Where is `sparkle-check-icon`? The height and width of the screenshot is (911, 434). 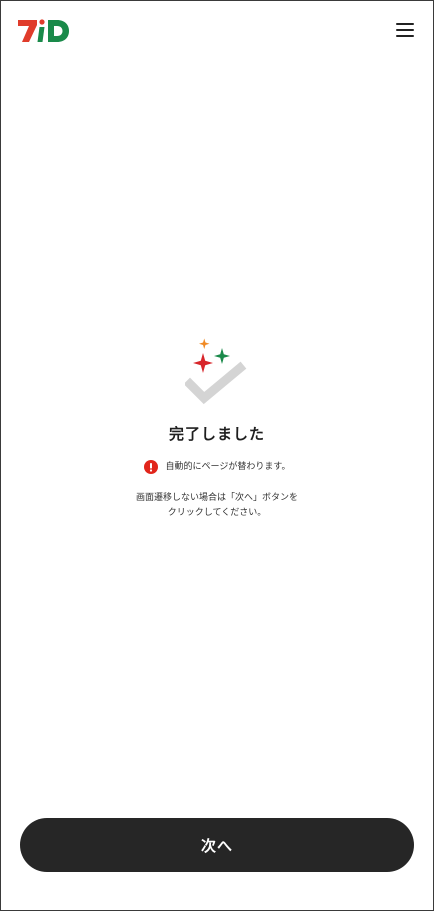
sparkle-check-icon is located at coordinates (216, 374).